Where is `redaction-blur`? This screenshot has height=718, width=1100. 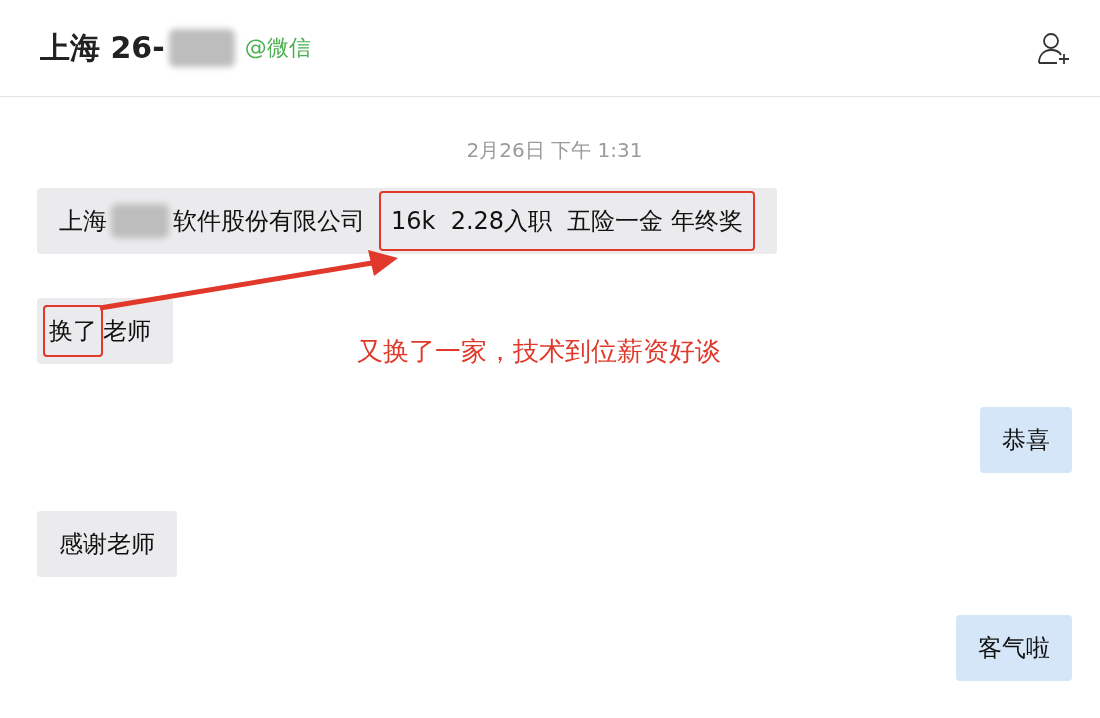 redaction-blur is located at coordinates (140, 221).